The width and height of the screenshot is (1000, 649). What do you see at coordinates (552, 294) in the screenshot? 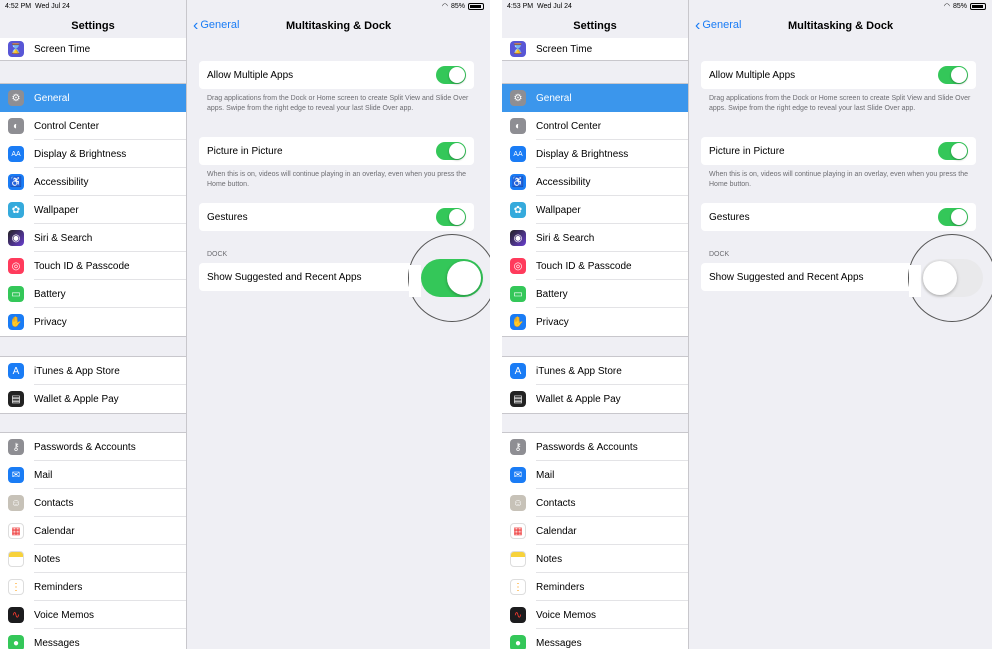
I see `sidebar-item-label: Battery` at bounding box center [552, 294].